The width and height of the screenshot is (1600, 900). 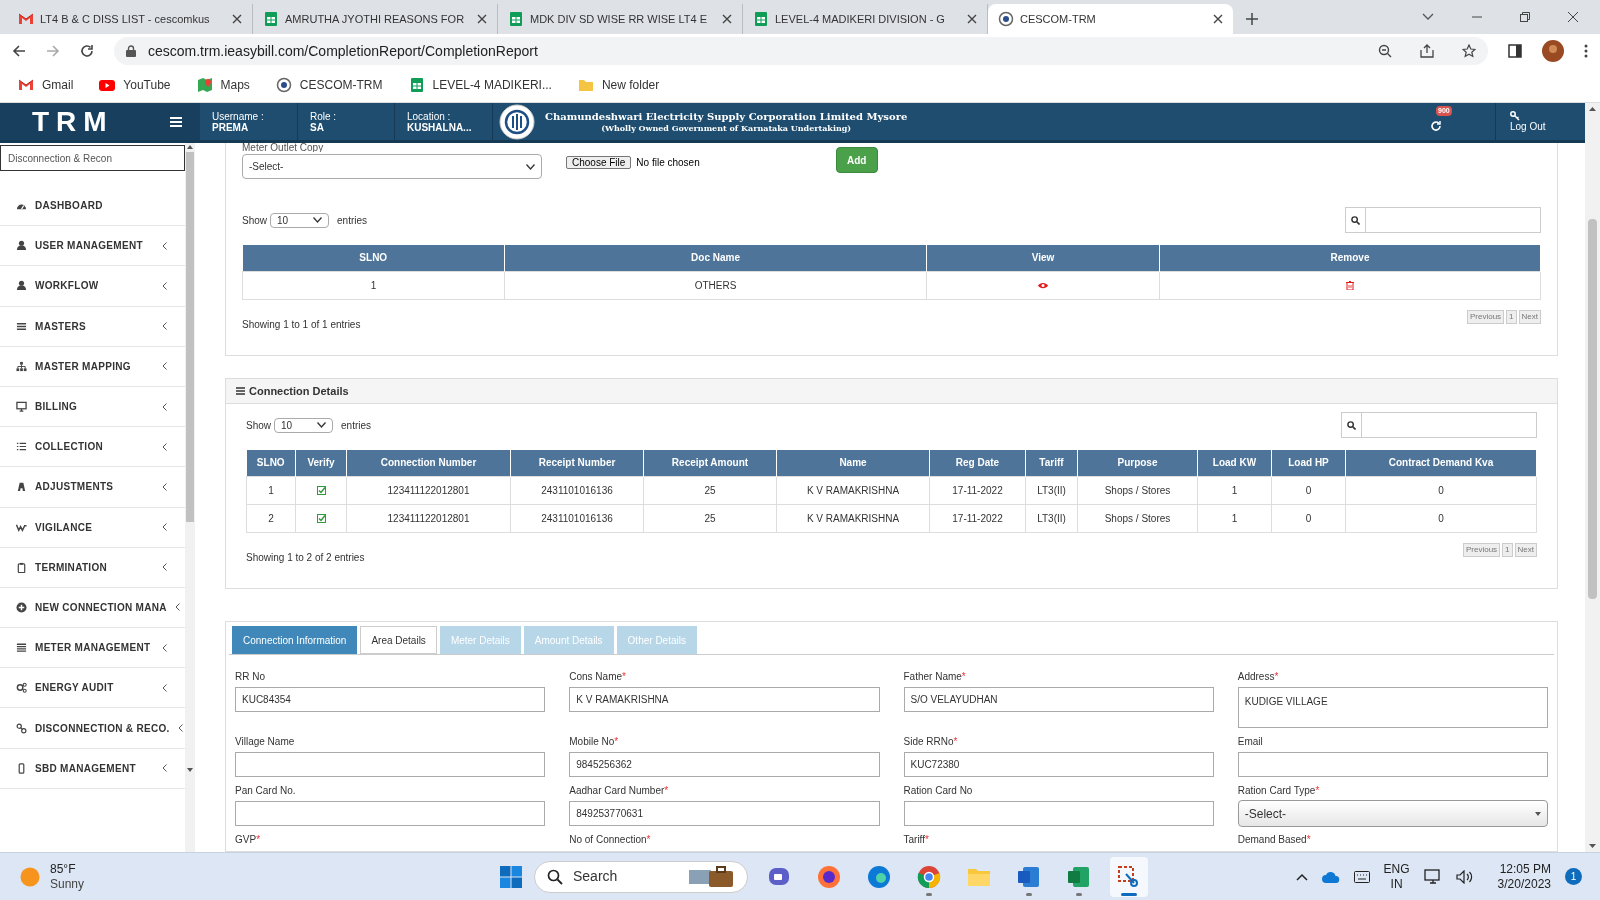 What do you see at coordinates (1436, 125) in the screenshot?
I see `refresh-icon` at bounding box center [1436, 125].